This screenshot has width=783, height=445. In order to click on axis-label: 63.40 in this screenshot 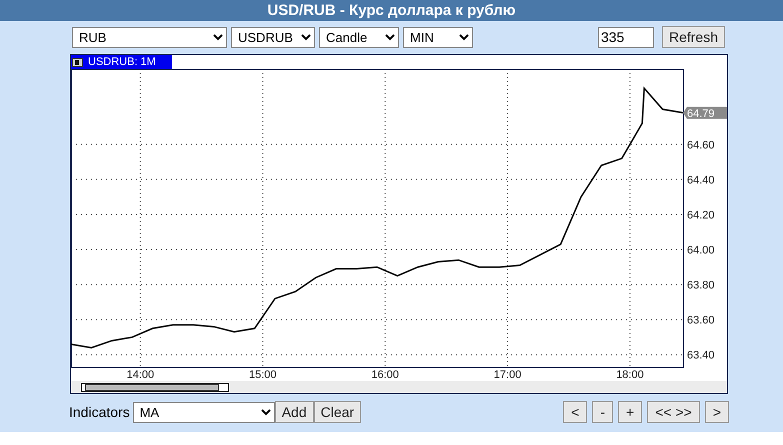, I will do `click(701, 356)`.